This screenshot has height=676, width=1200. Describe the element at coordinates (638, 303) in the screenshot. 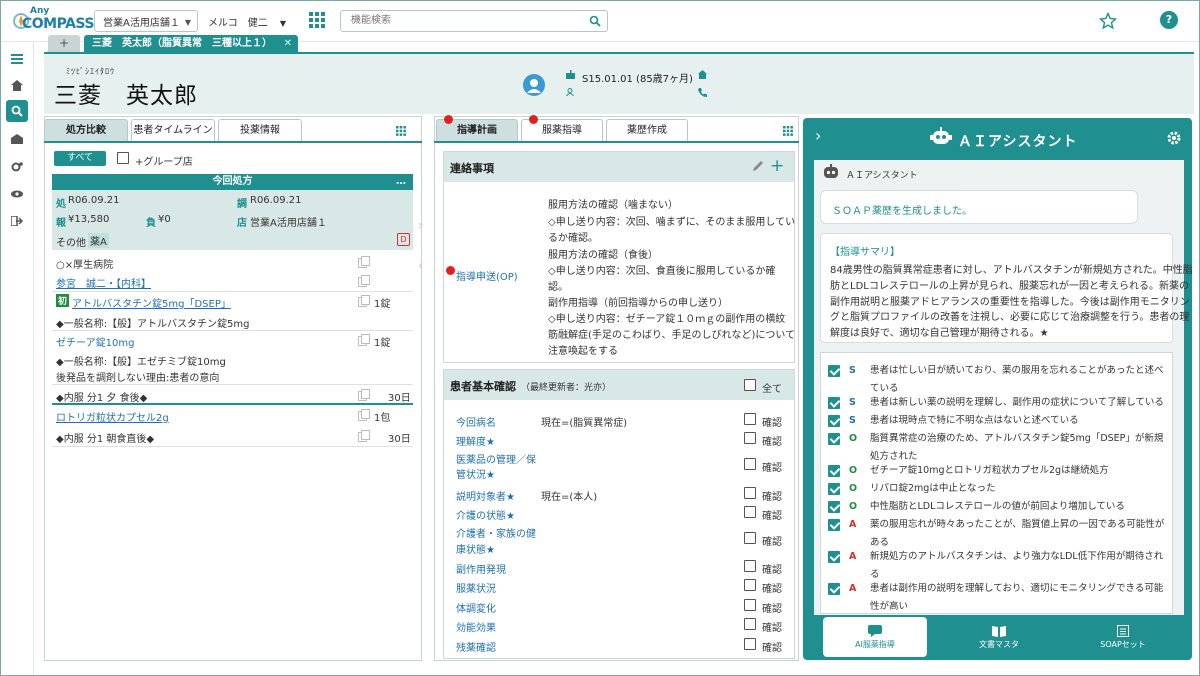

I see `contact-line: 副作用指導（前回指導からの申し送り）` at that location.